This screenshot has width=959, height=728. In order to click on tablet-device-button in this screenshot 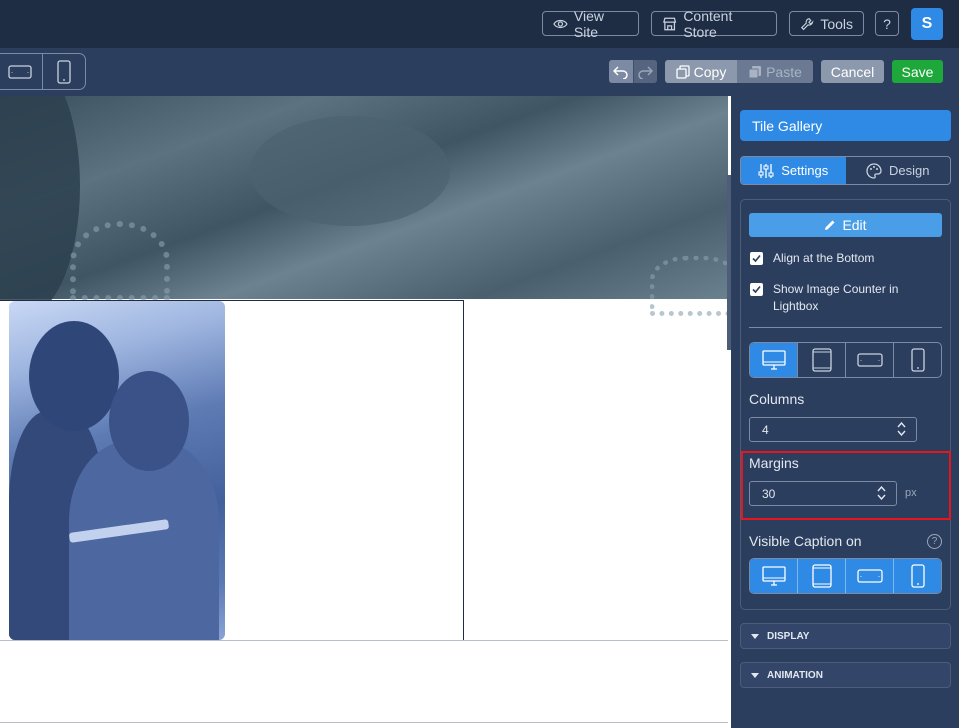, I will do `click(821, 360)`.